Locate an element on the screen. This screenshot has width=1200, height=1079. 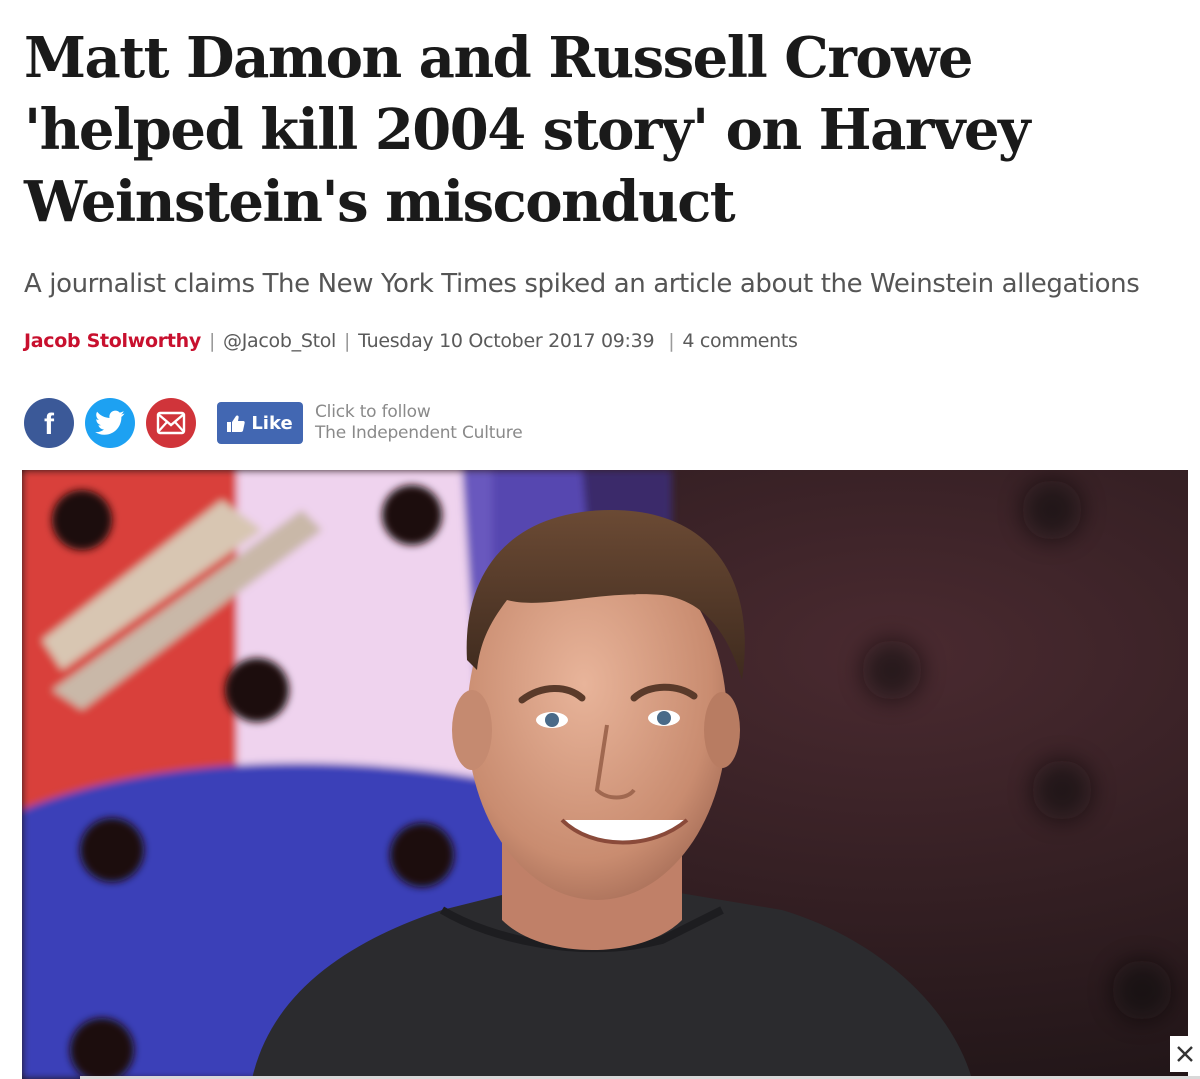
twitter-share-button is located at coordinates (110, 423).